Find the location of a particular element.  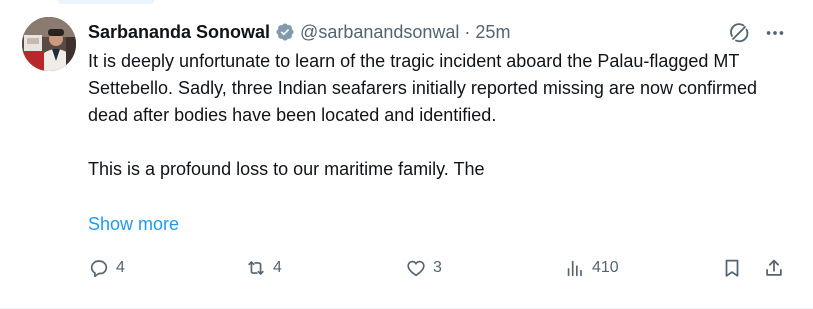

like-icon is located at coordinates (416, 268).